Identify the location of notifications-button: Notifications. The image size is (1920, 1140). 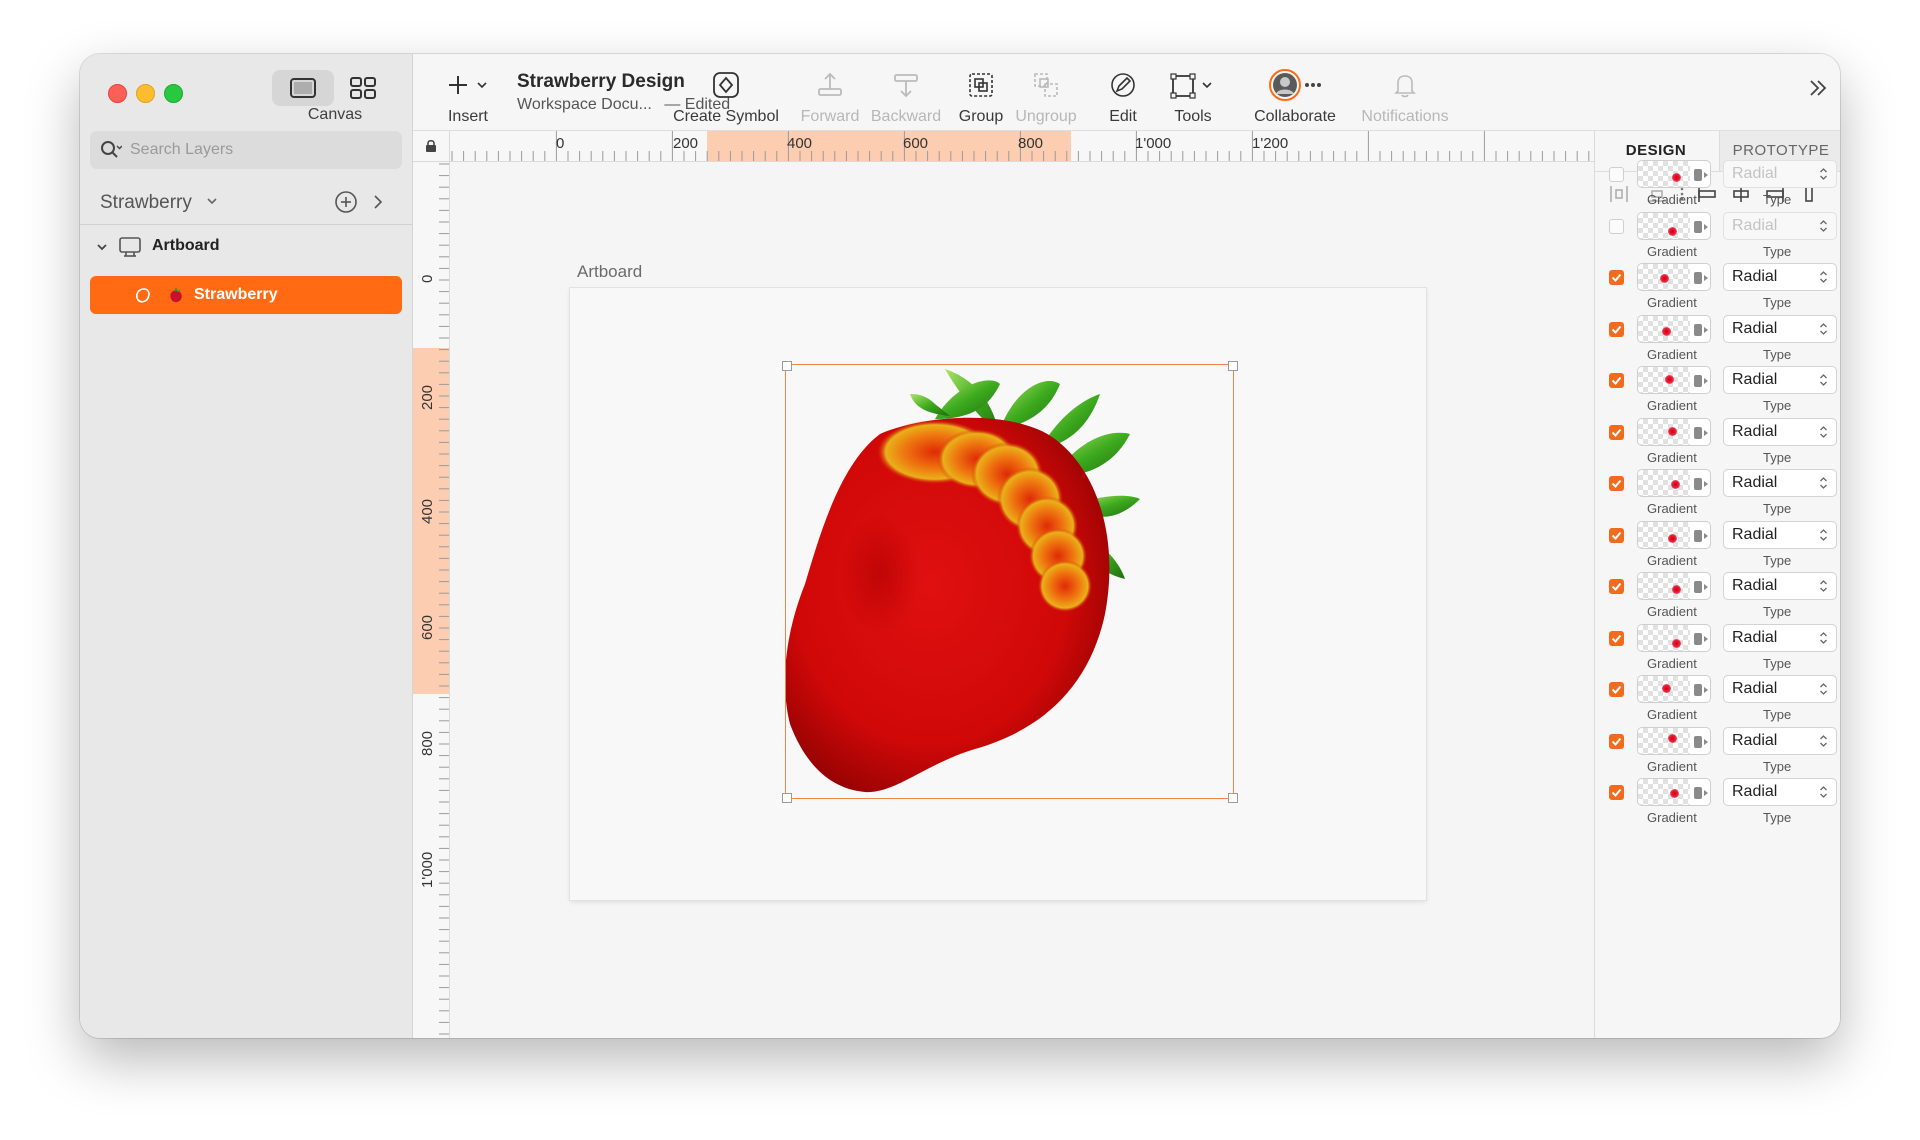
(1405, 97).